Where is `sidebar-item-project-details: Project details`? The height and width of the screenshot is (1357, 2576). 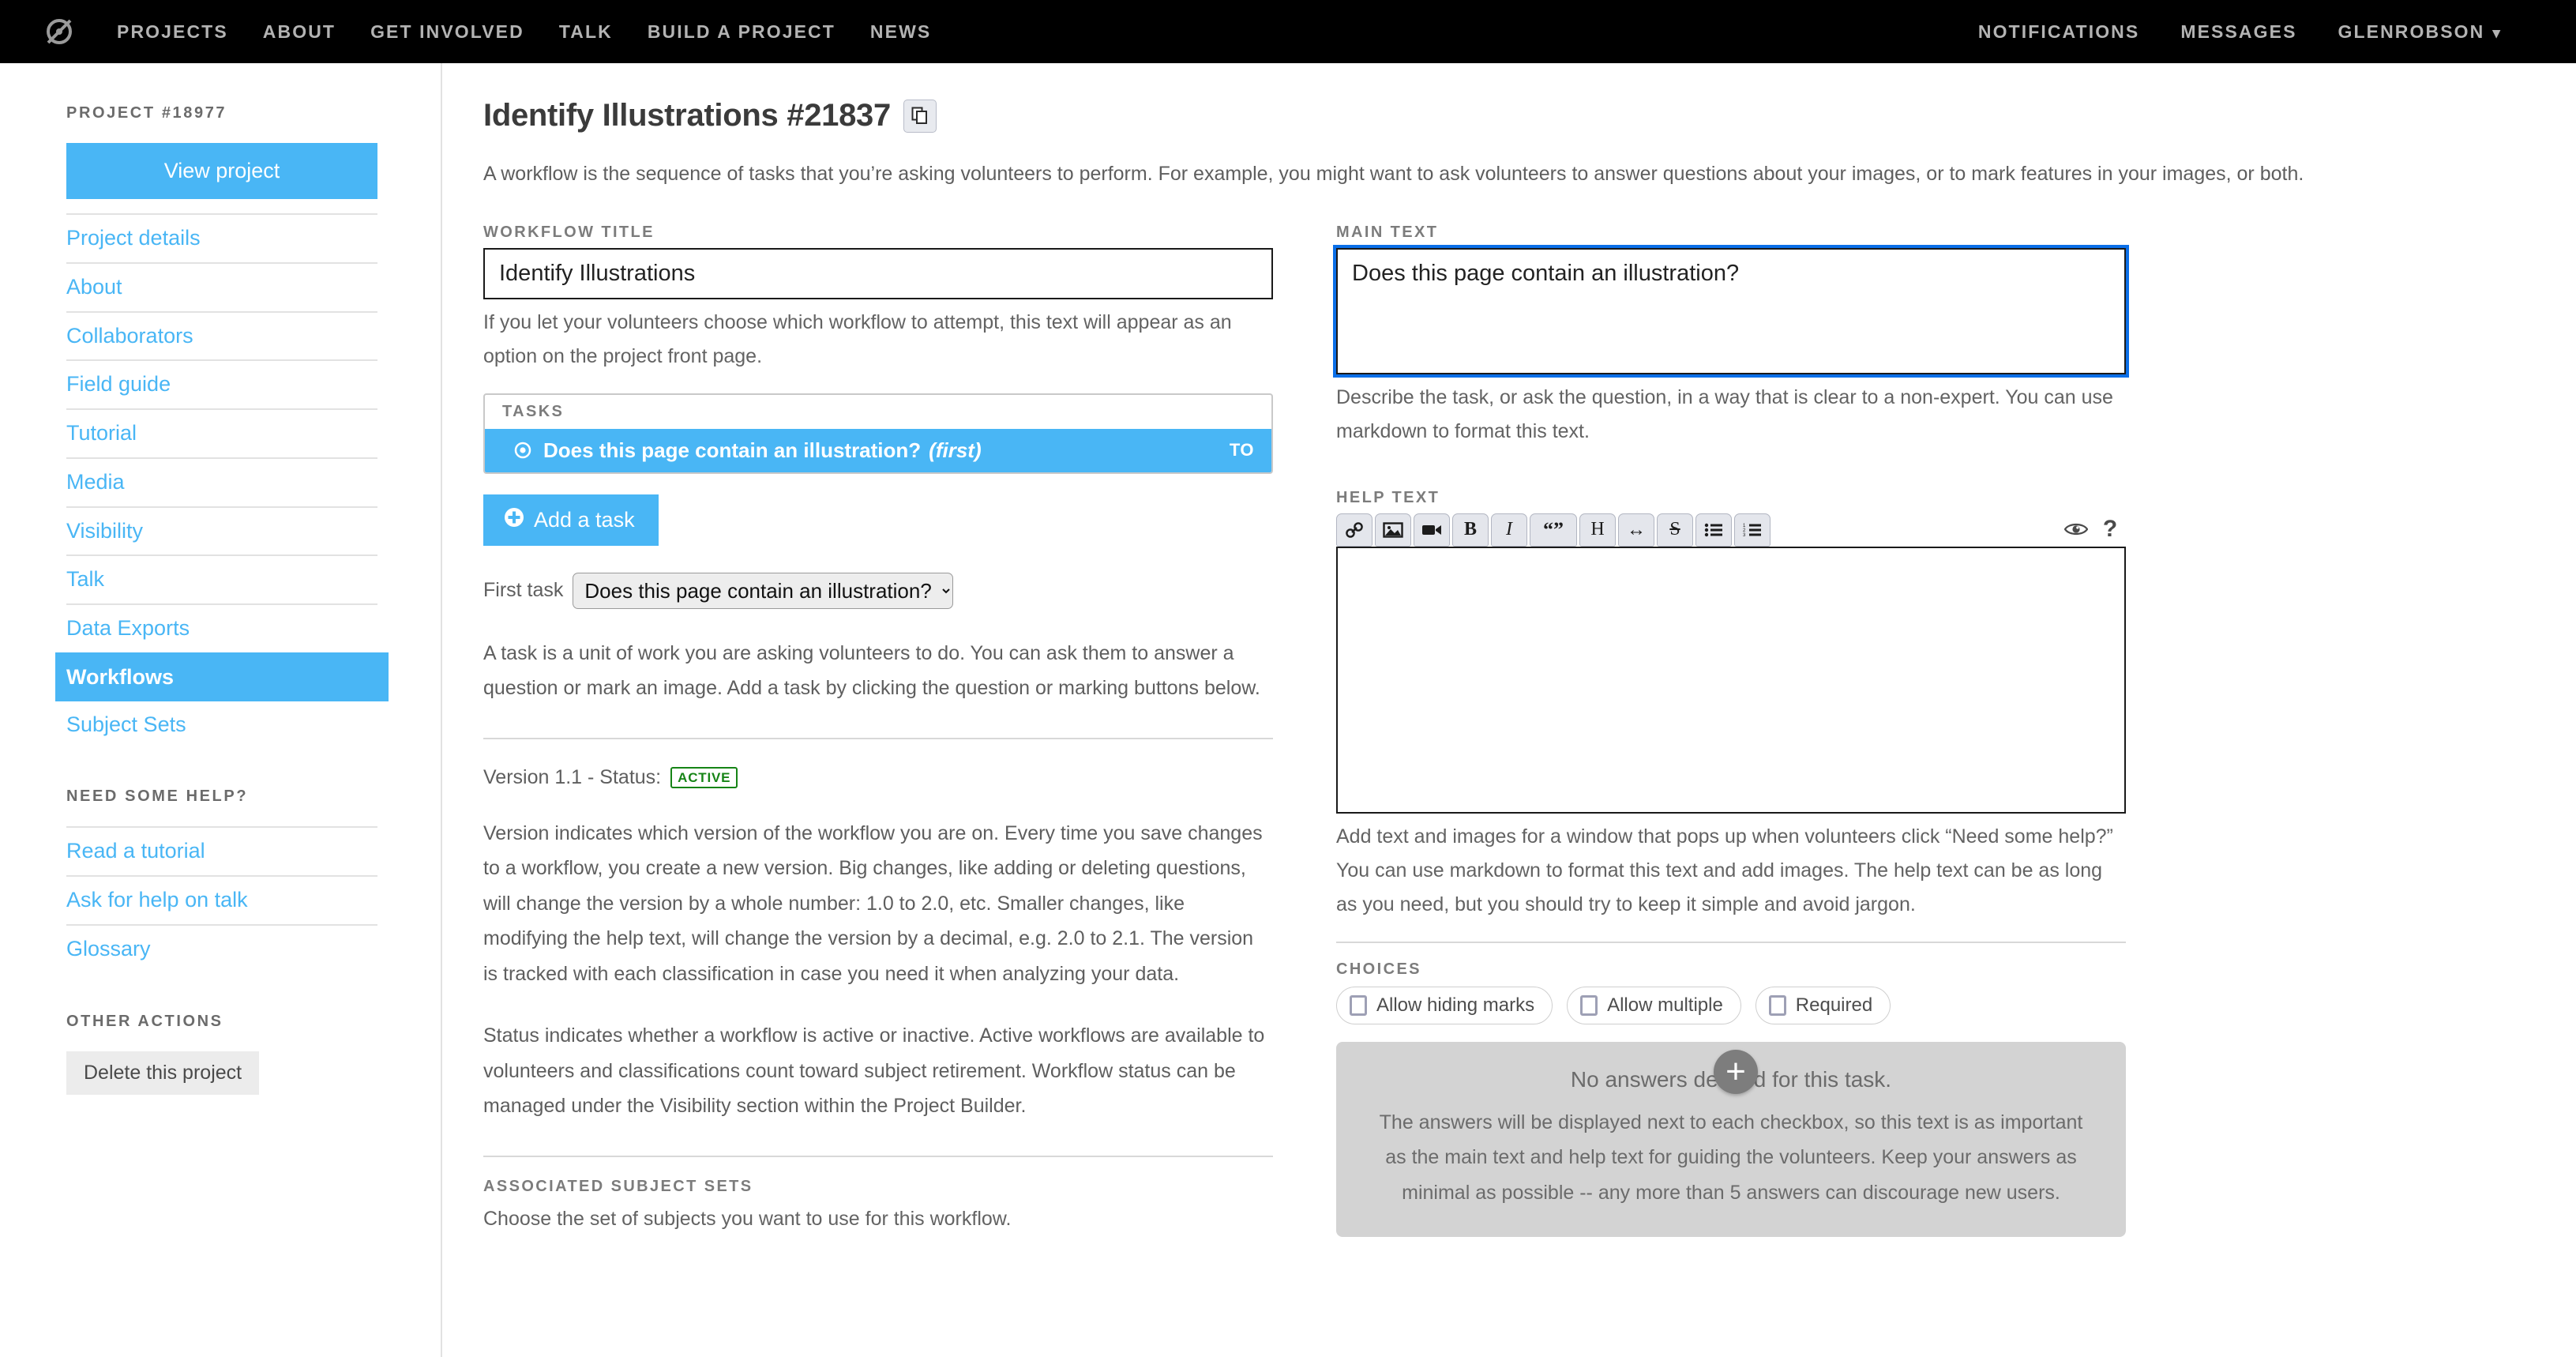 sidebar-item-project-details: Project details is located at coordinates (221, 237).